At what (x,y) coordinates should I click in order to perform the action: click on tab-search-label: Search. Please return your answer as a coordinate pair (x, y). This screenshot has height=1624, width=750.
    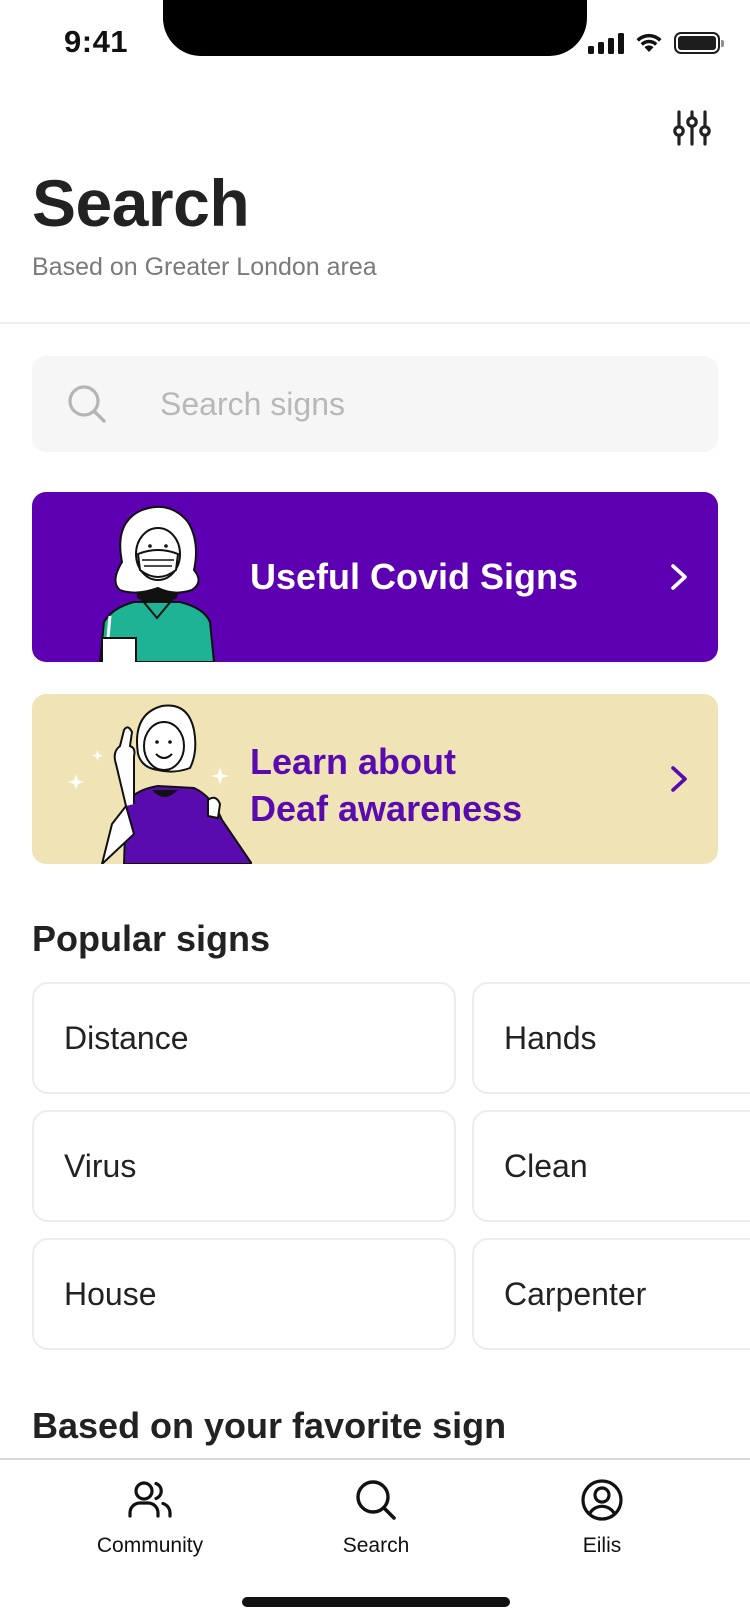
    Looking at the image, I should click on (376, 1545).